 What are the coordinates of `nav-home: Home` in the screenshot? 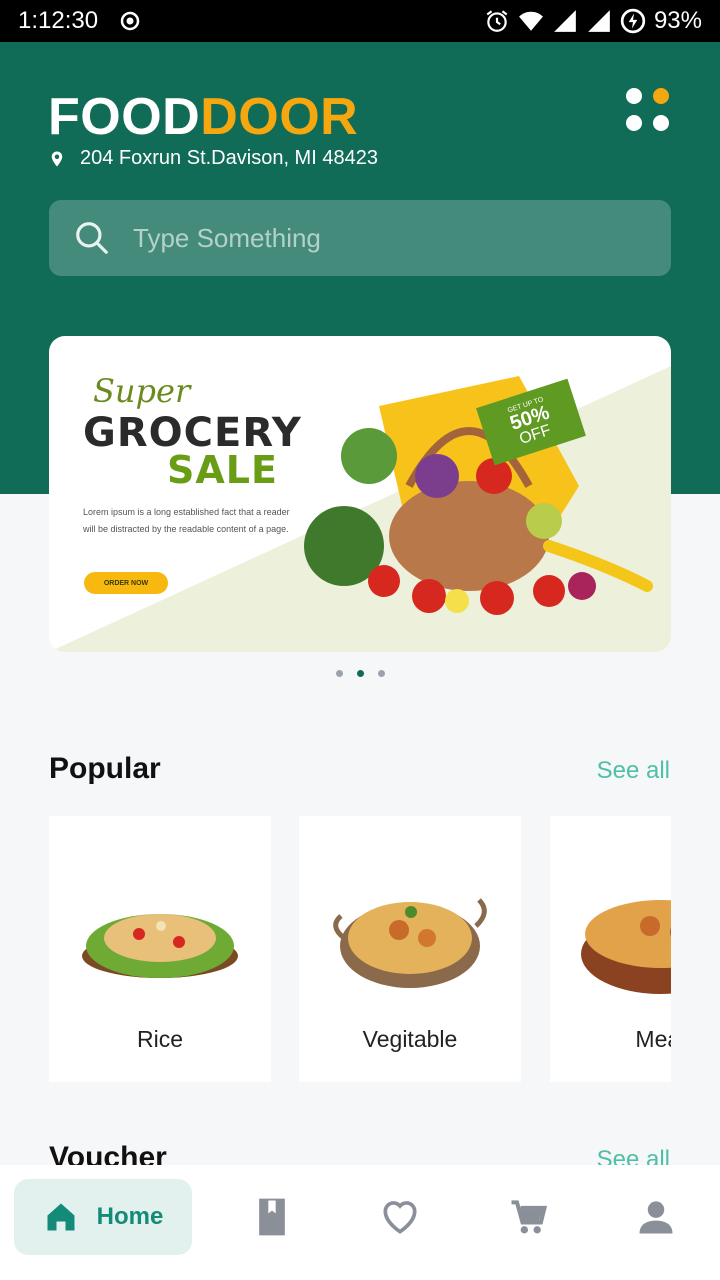 It's located at (103, 1217).